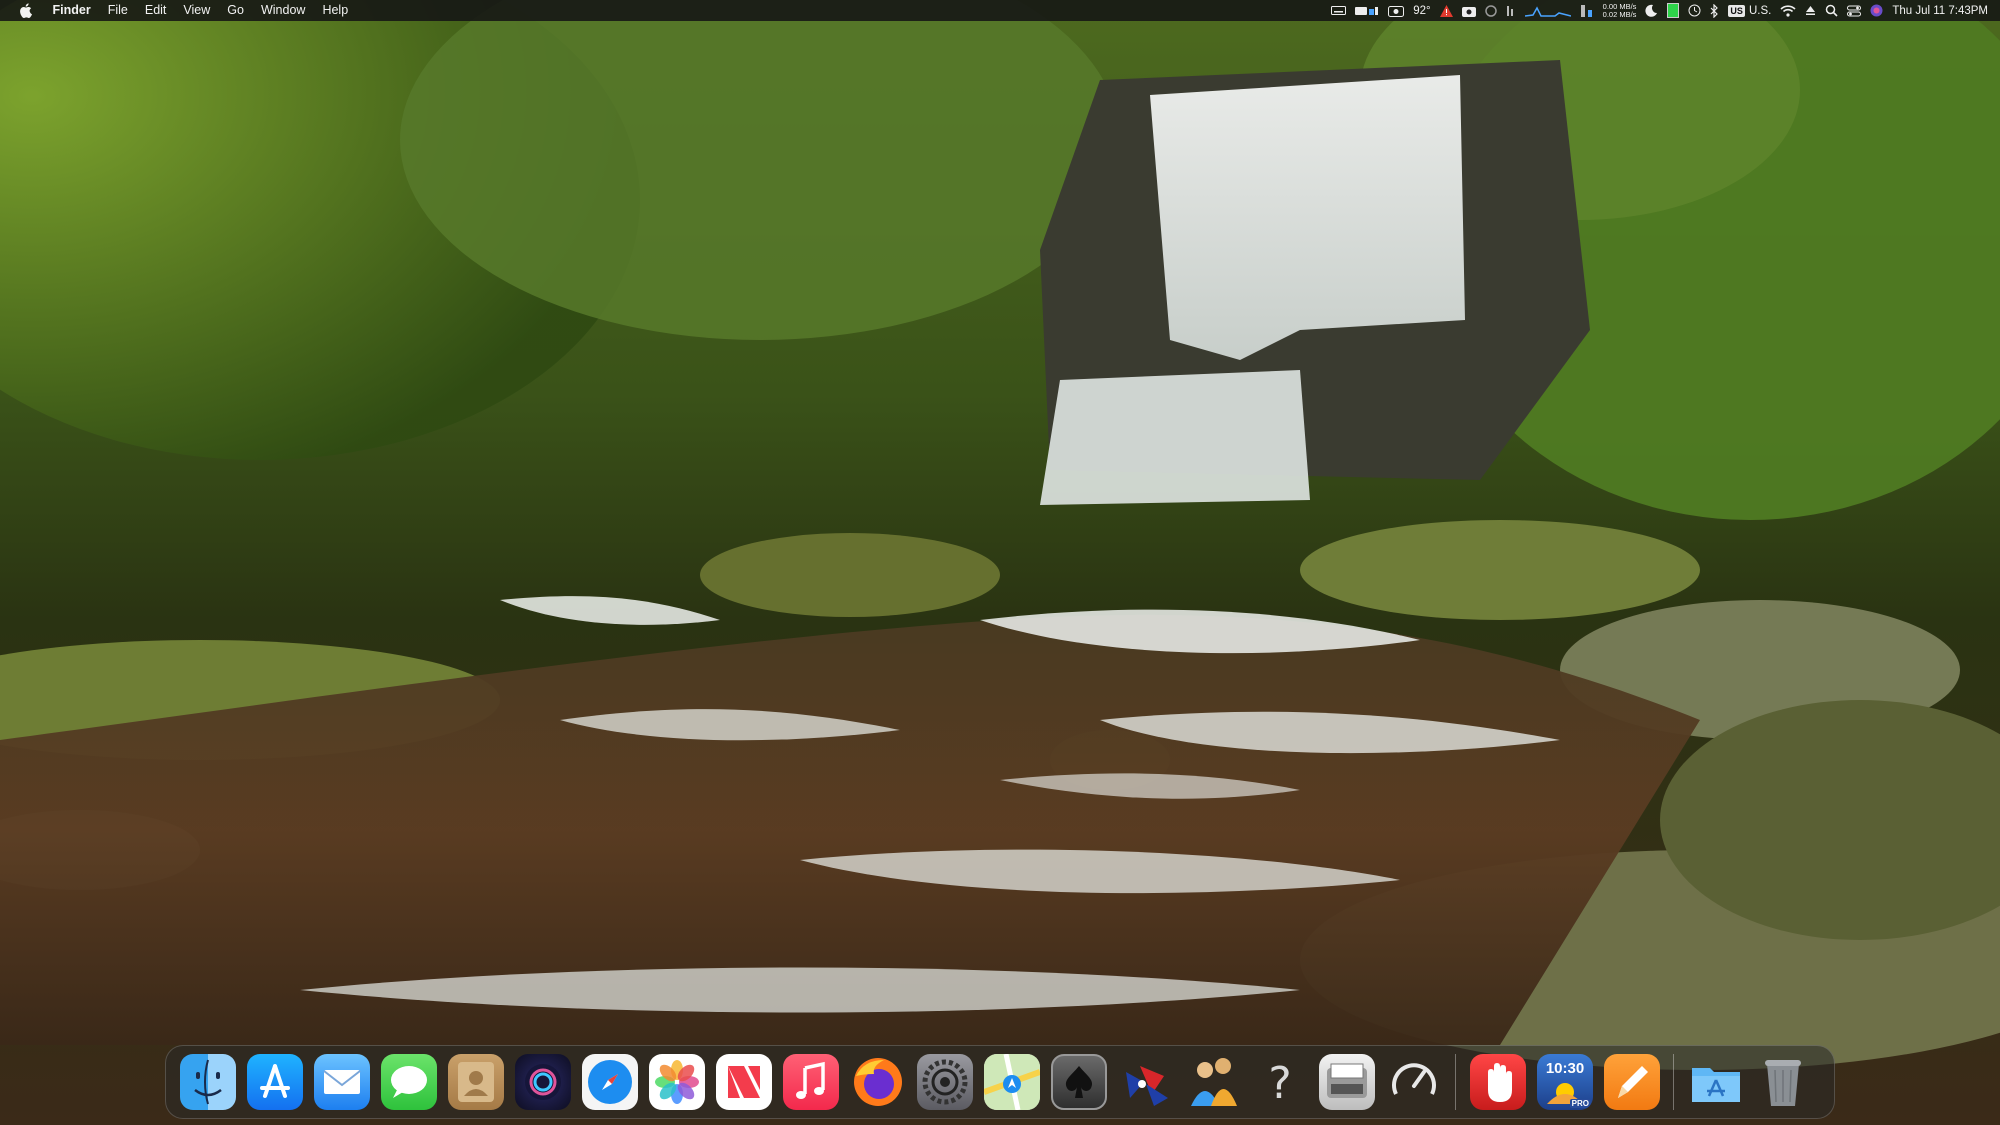 Image resolution: width=2000 pixels, height=1125 pixels. I want to click on keyboard-icon, so click(1339, 10).